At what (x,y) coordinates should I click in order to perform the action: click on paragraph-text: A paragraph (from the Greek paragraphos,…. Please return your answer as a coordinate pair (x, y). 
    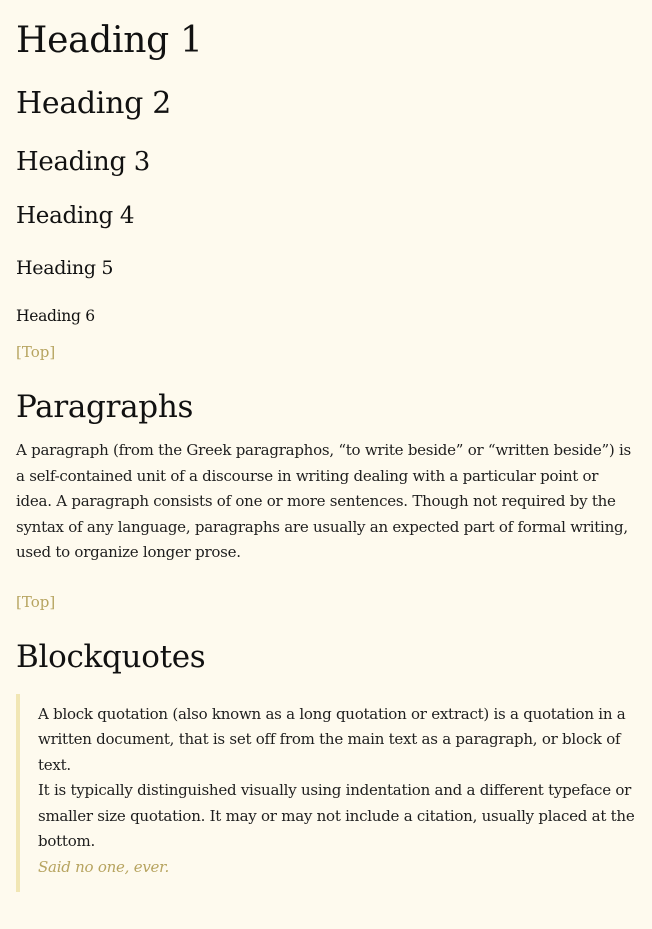
    Looking at the image, I should click on (324, 501).